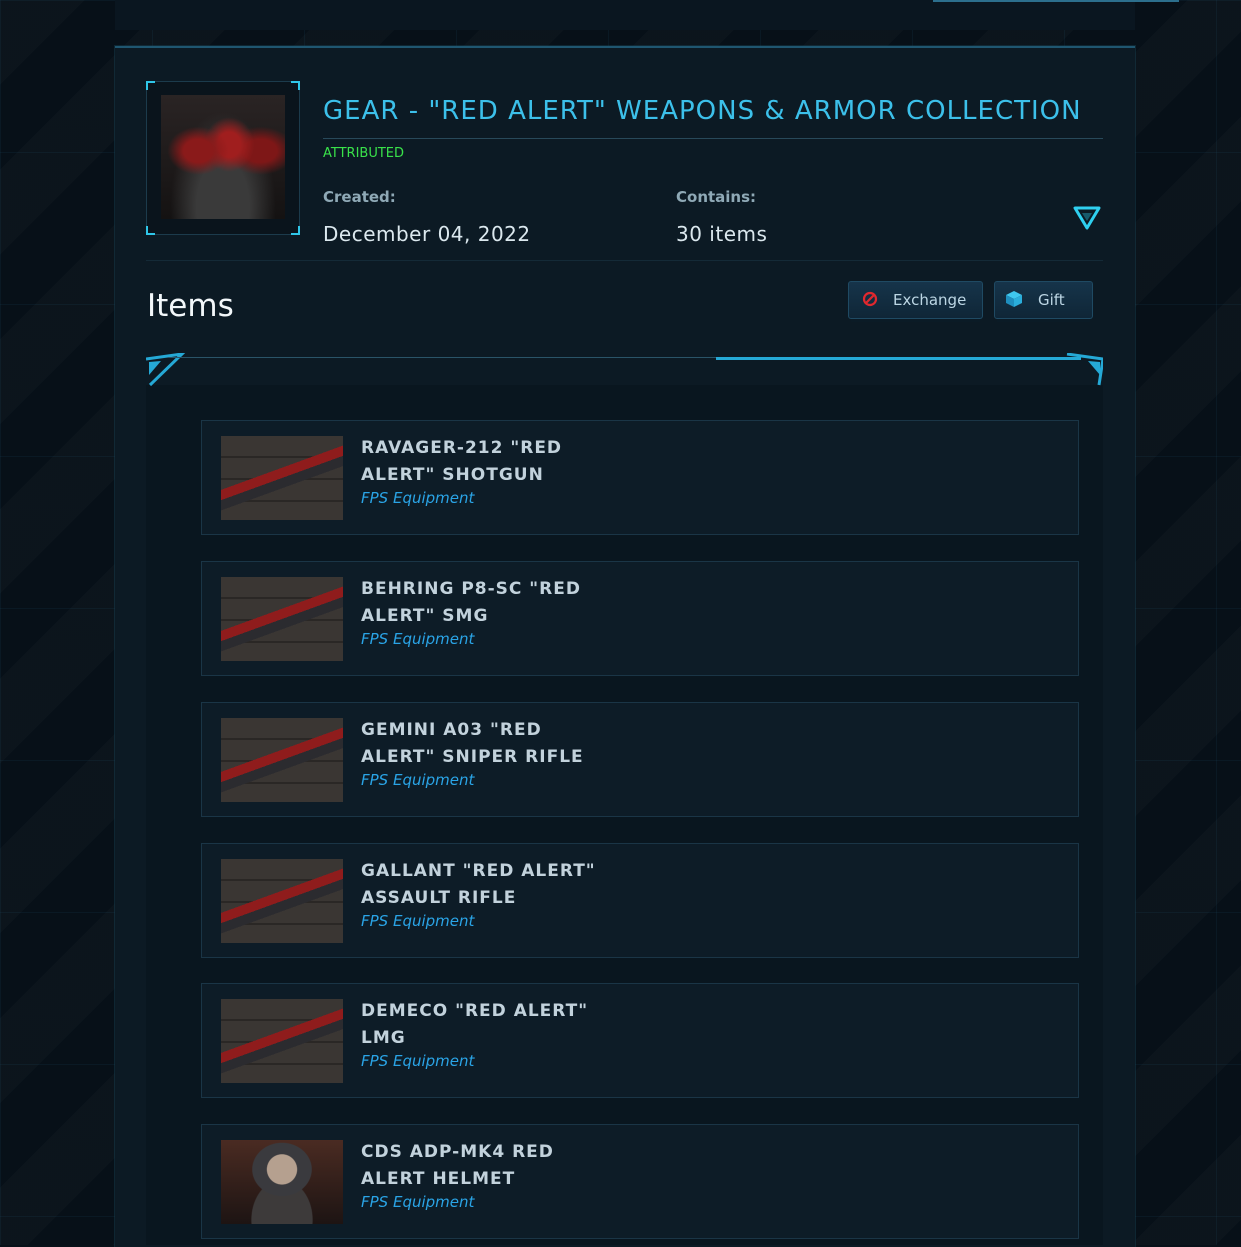 The height and width of the screenshot is (1247, 1241). Describe the element at coordinates (1087, 218) in the screenshot. I see `triangle-down-icon` at that location.